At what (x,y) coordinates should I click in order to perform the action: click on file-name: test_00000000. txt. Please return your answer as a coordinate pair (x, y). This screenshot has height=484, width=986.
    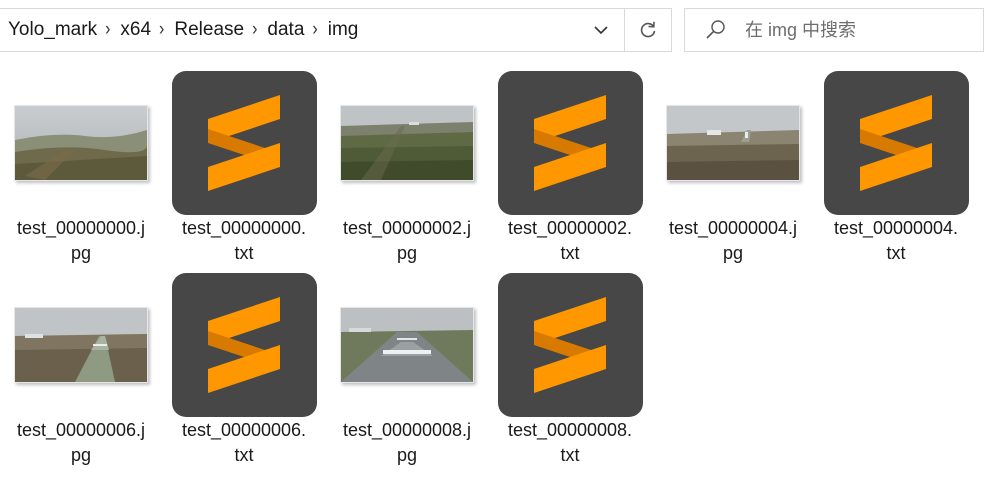
    Looking at the image, I should click on (244, 240).